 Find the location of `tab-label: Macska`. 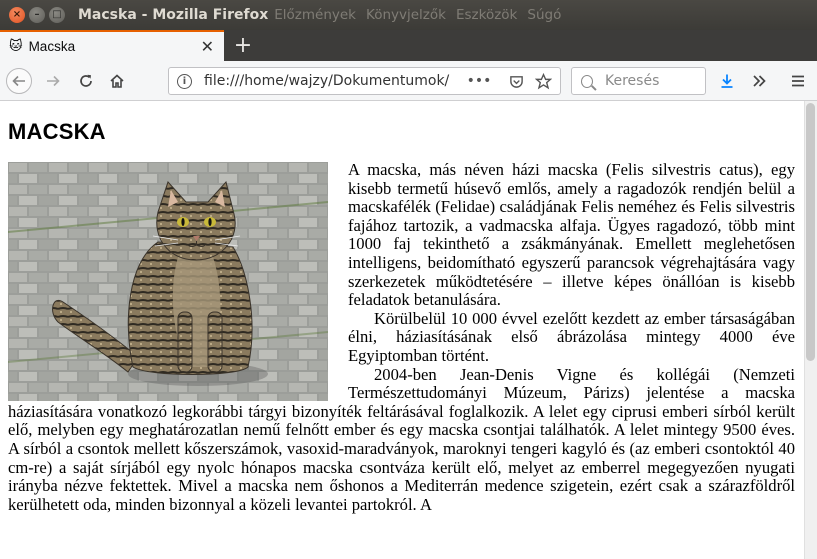

tab-label: Macska is located at coordinates (52, 46).